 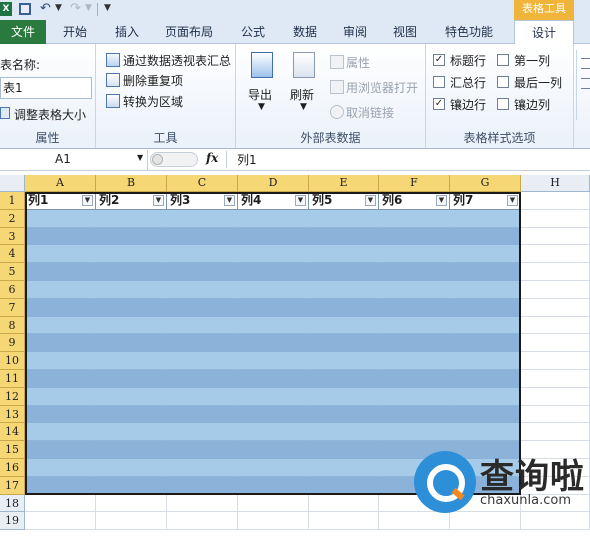 What do you see at coordinates (12, 485) in the screenshot?
I see `row-header-17: 17` at bounding box center [12, 485].